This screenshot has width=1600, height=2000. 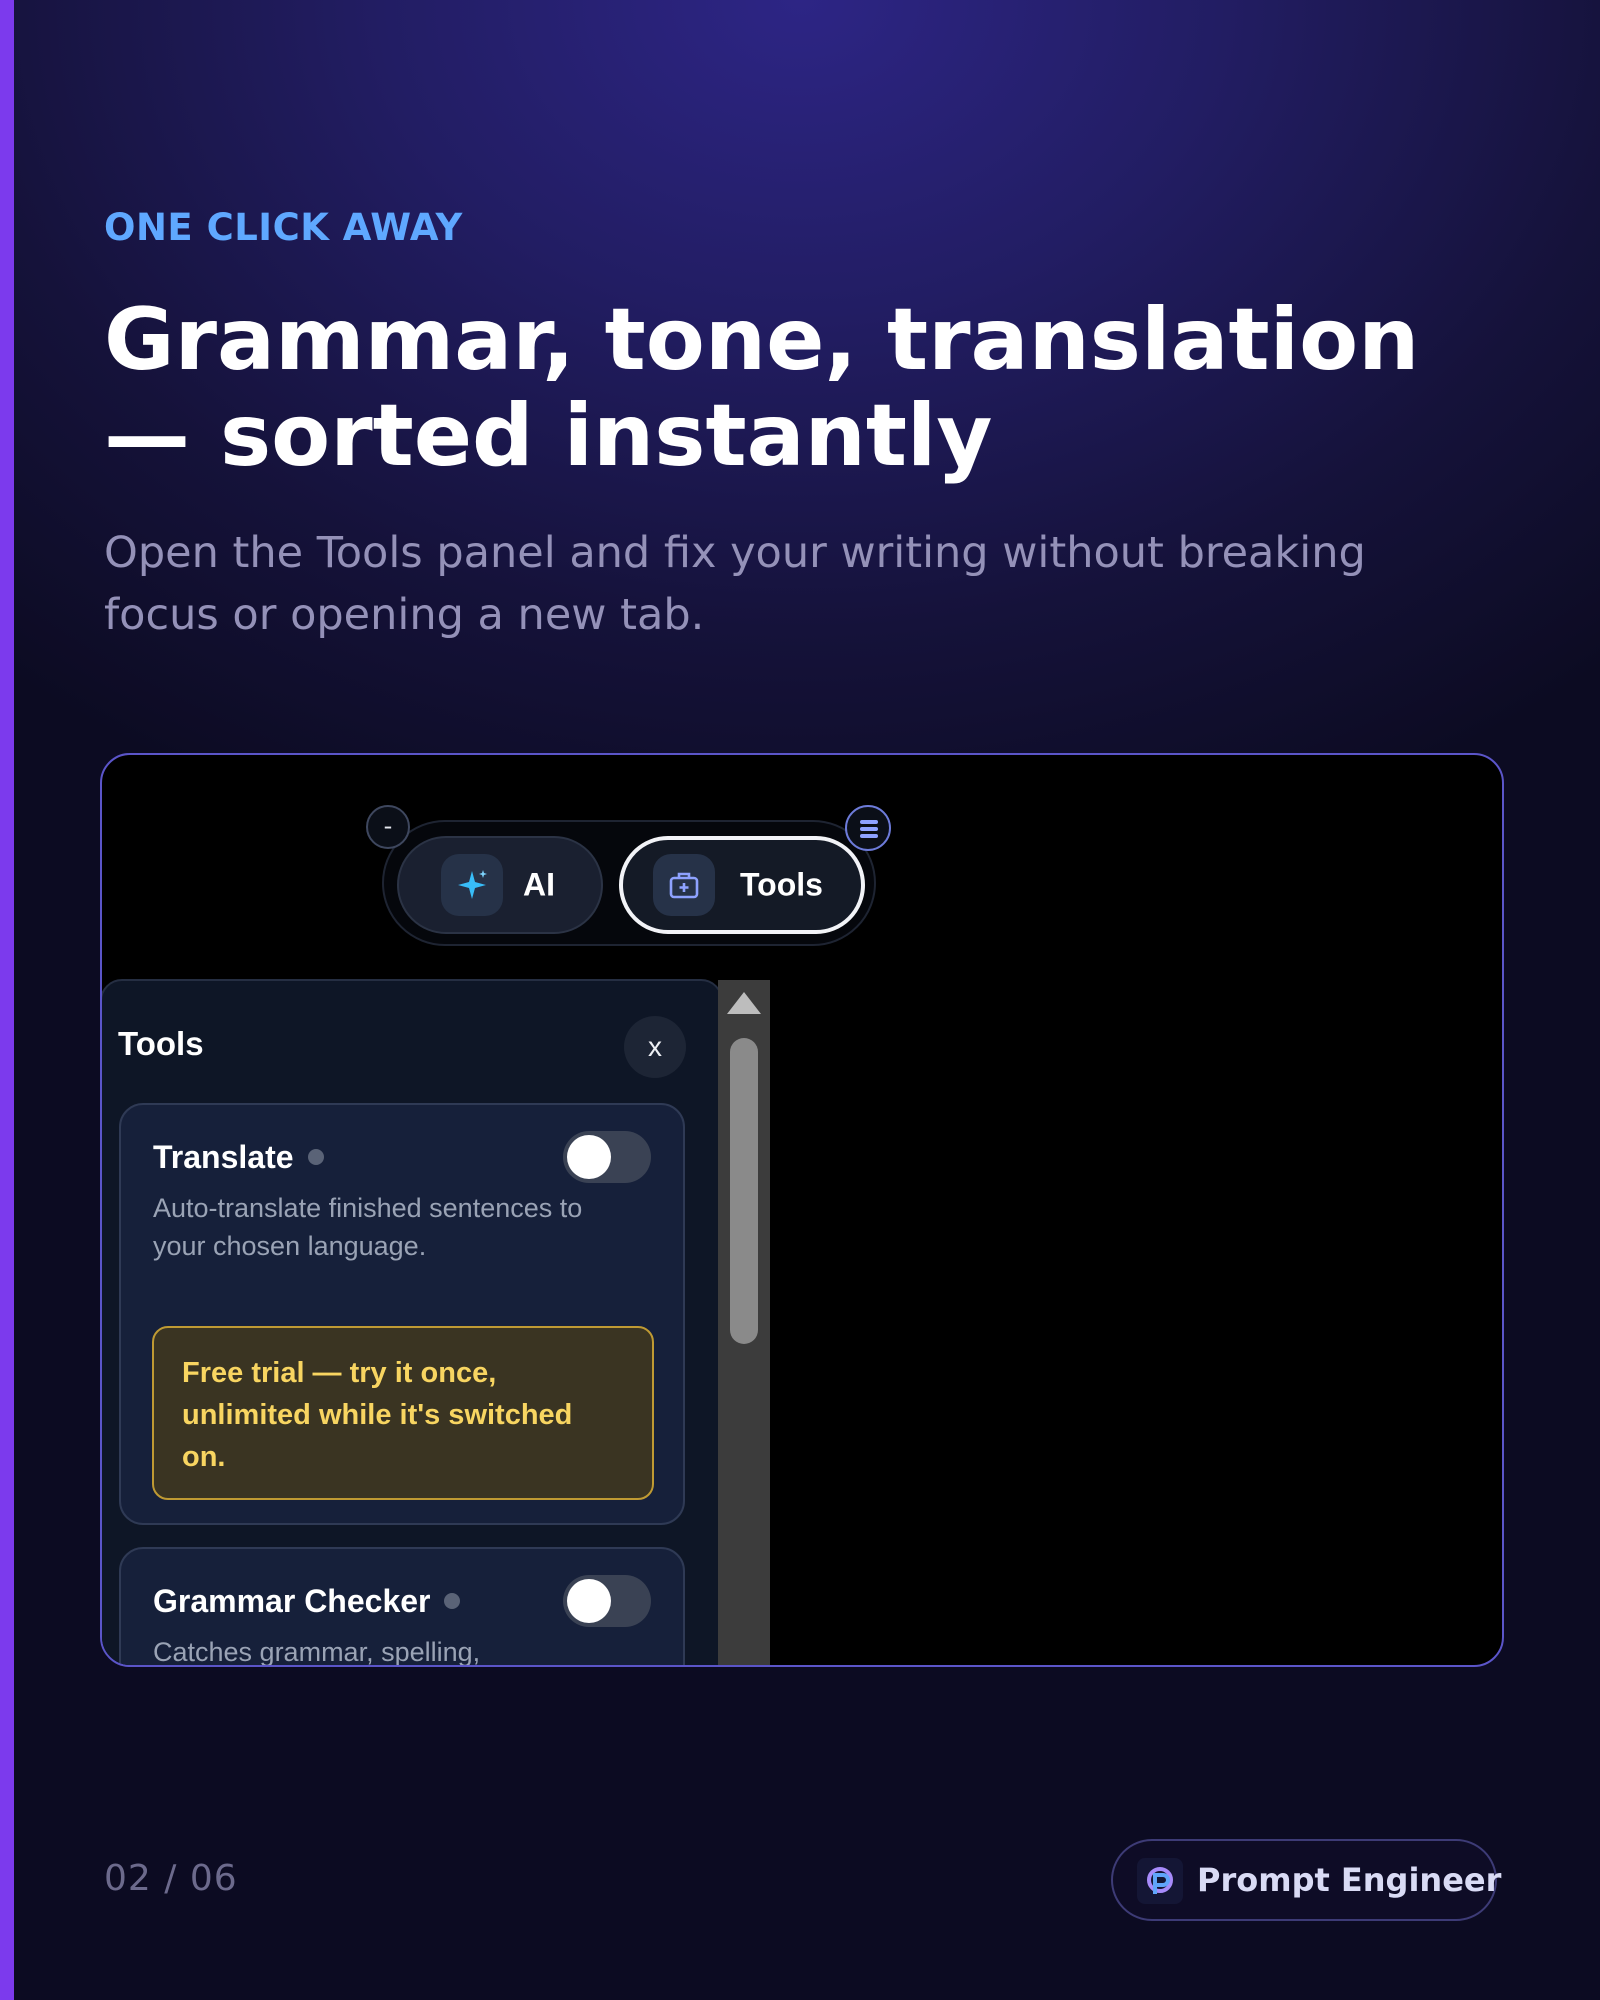 I want to click on menu-icon, so click(x=869, y=829).